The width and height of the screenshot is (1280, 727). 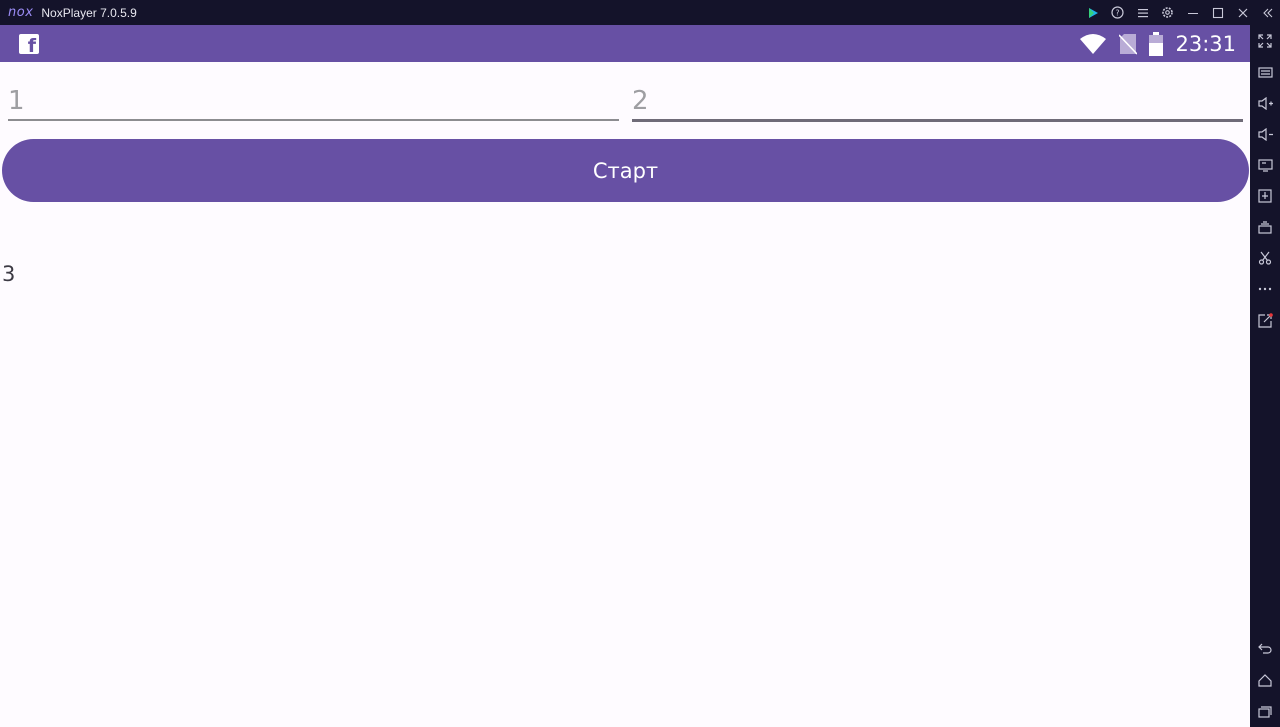 I want to click on no-sim-icon, so click(x=1128, y=44).